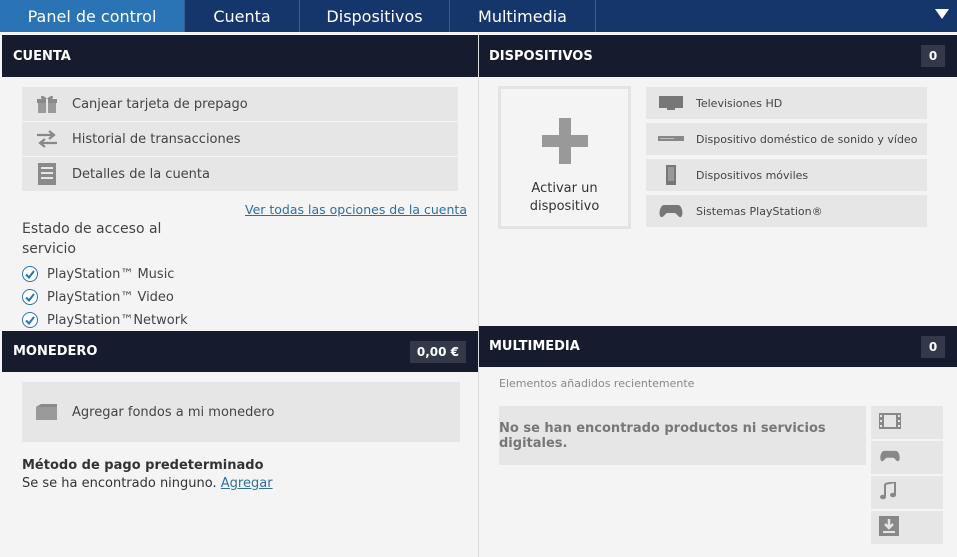 This screenshot has width=957, height=557. I want to click on transaction-history-item: Historial de transacciones, so click(240, 139).